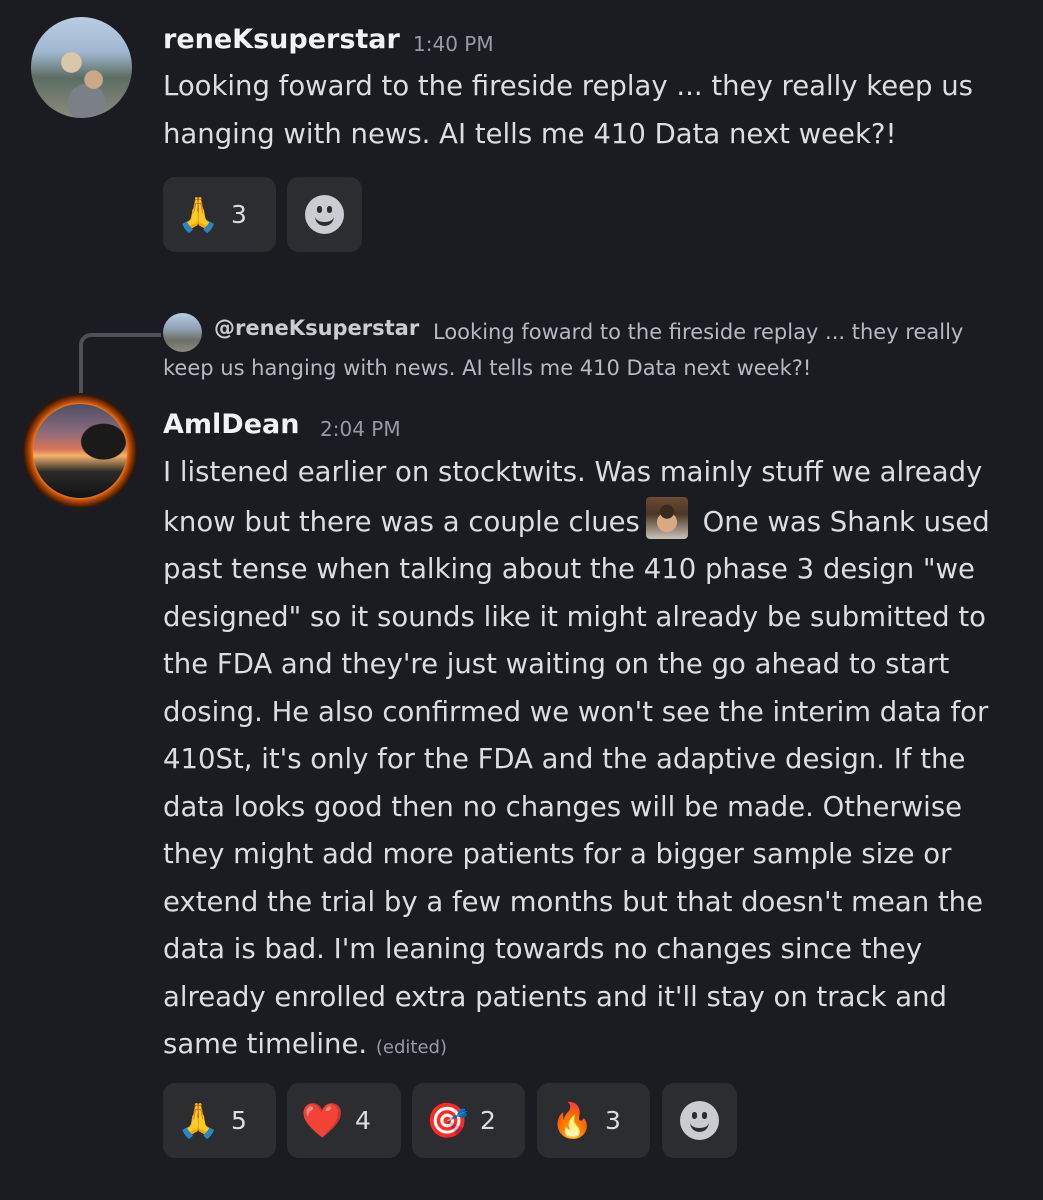 This screenshot has height=1200, width=1043. Describe the element at coordinates (666, 517) in the screenshot. I see `custom-emoji` at that location.